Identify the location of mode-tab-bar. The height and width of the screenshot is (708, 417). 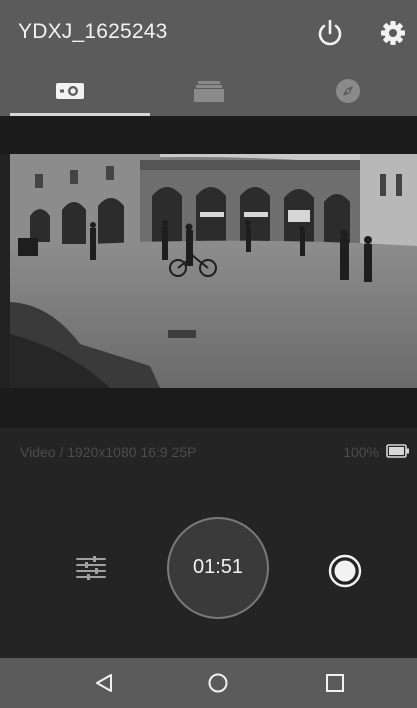
(208, 91).